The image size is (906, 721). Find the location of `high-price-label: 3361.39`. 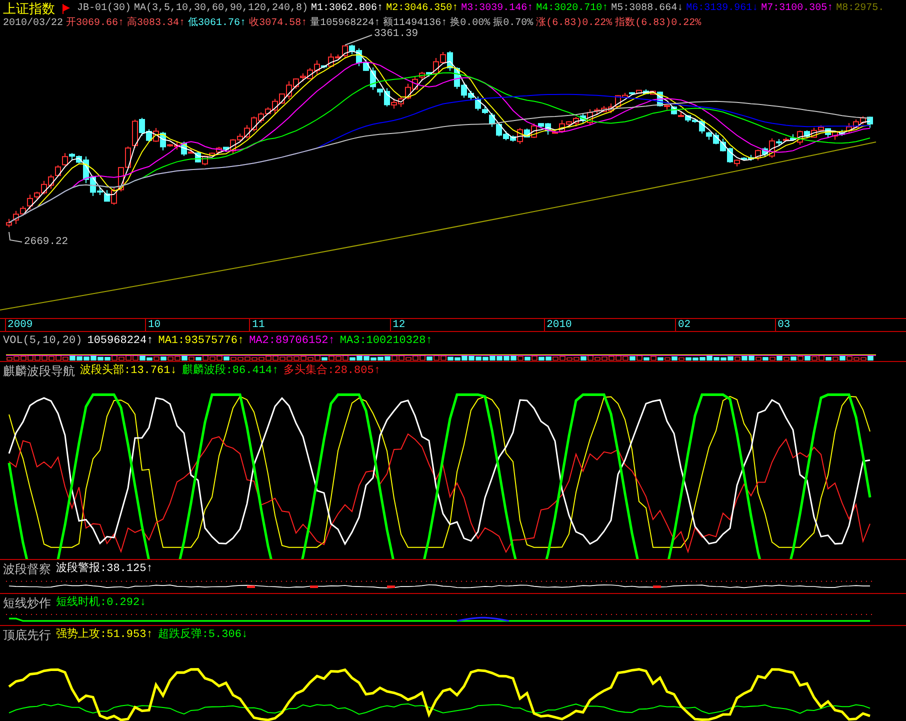

high-price-label: 3361.39 is located at coordinates (396, 34).